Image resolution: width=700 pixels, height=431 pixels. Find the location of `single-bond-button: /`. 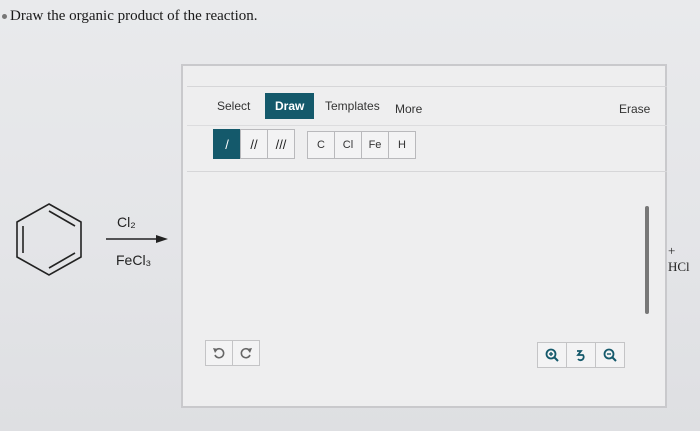

single-bond-button: / is located at coordinates (227, 144).